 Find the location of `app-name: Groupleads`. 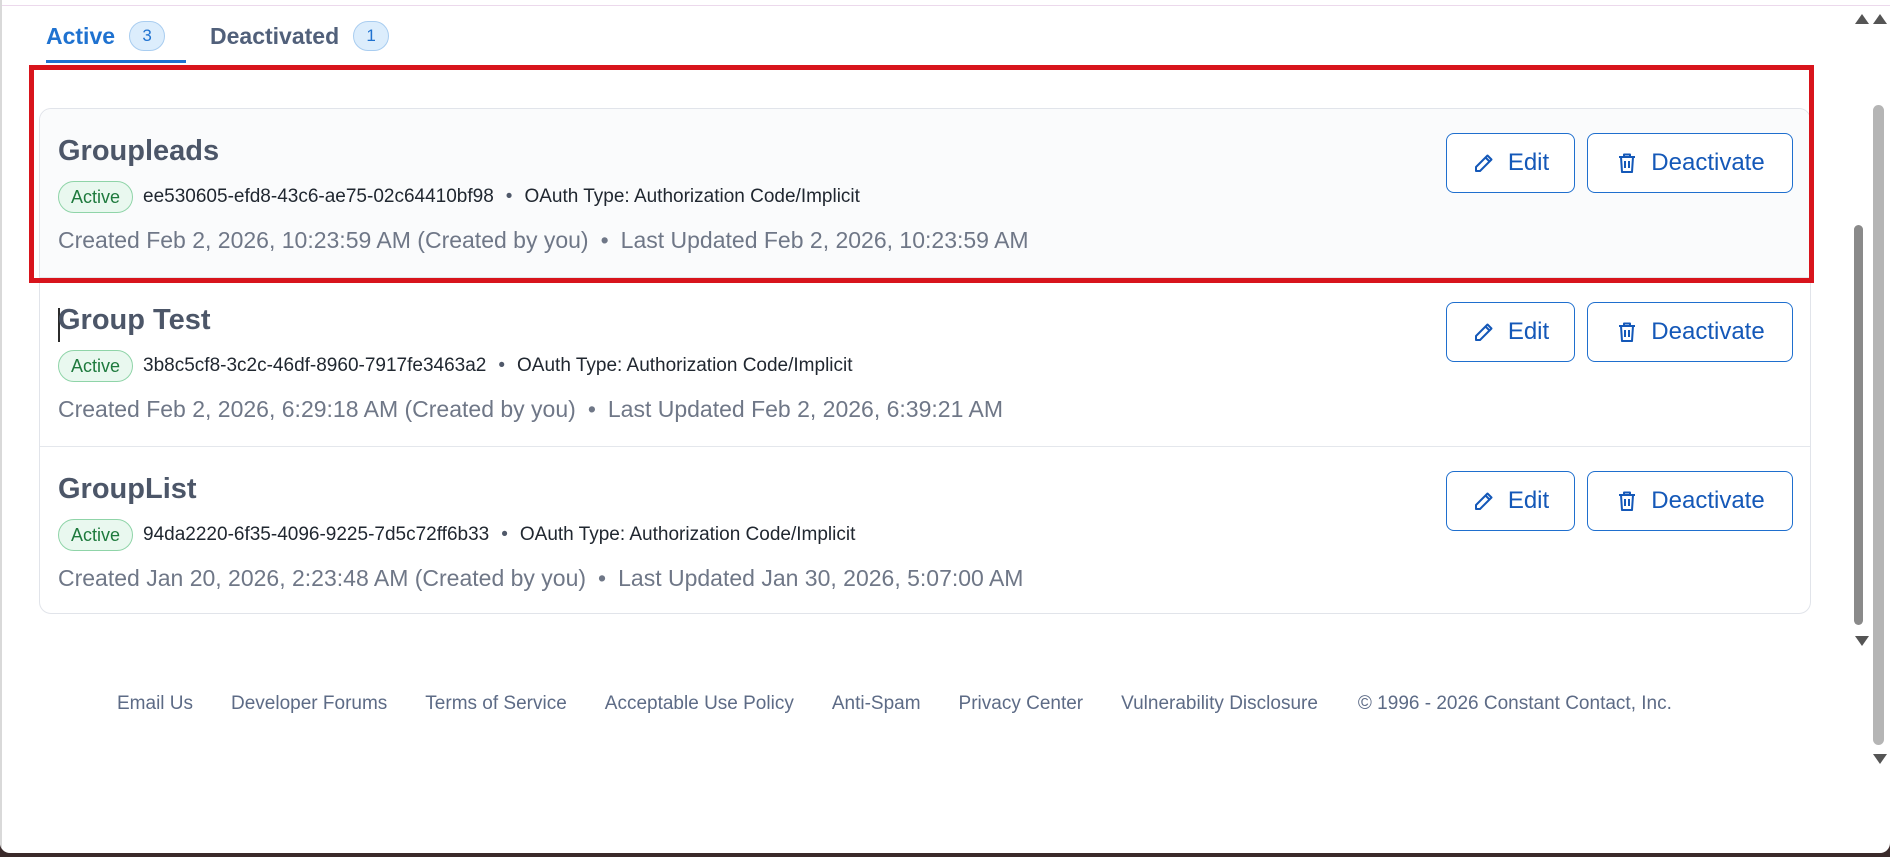

app-name: Groupleads is located at coordinates (139, 151).